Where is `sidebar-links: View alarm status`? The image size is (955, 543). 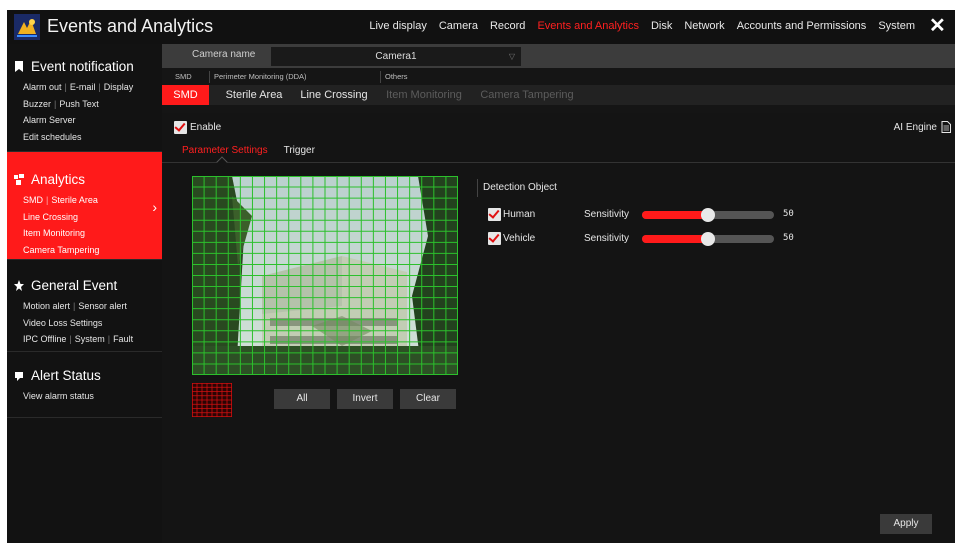
sidebar-links: View alarm status is located at coordinates (58, 396).